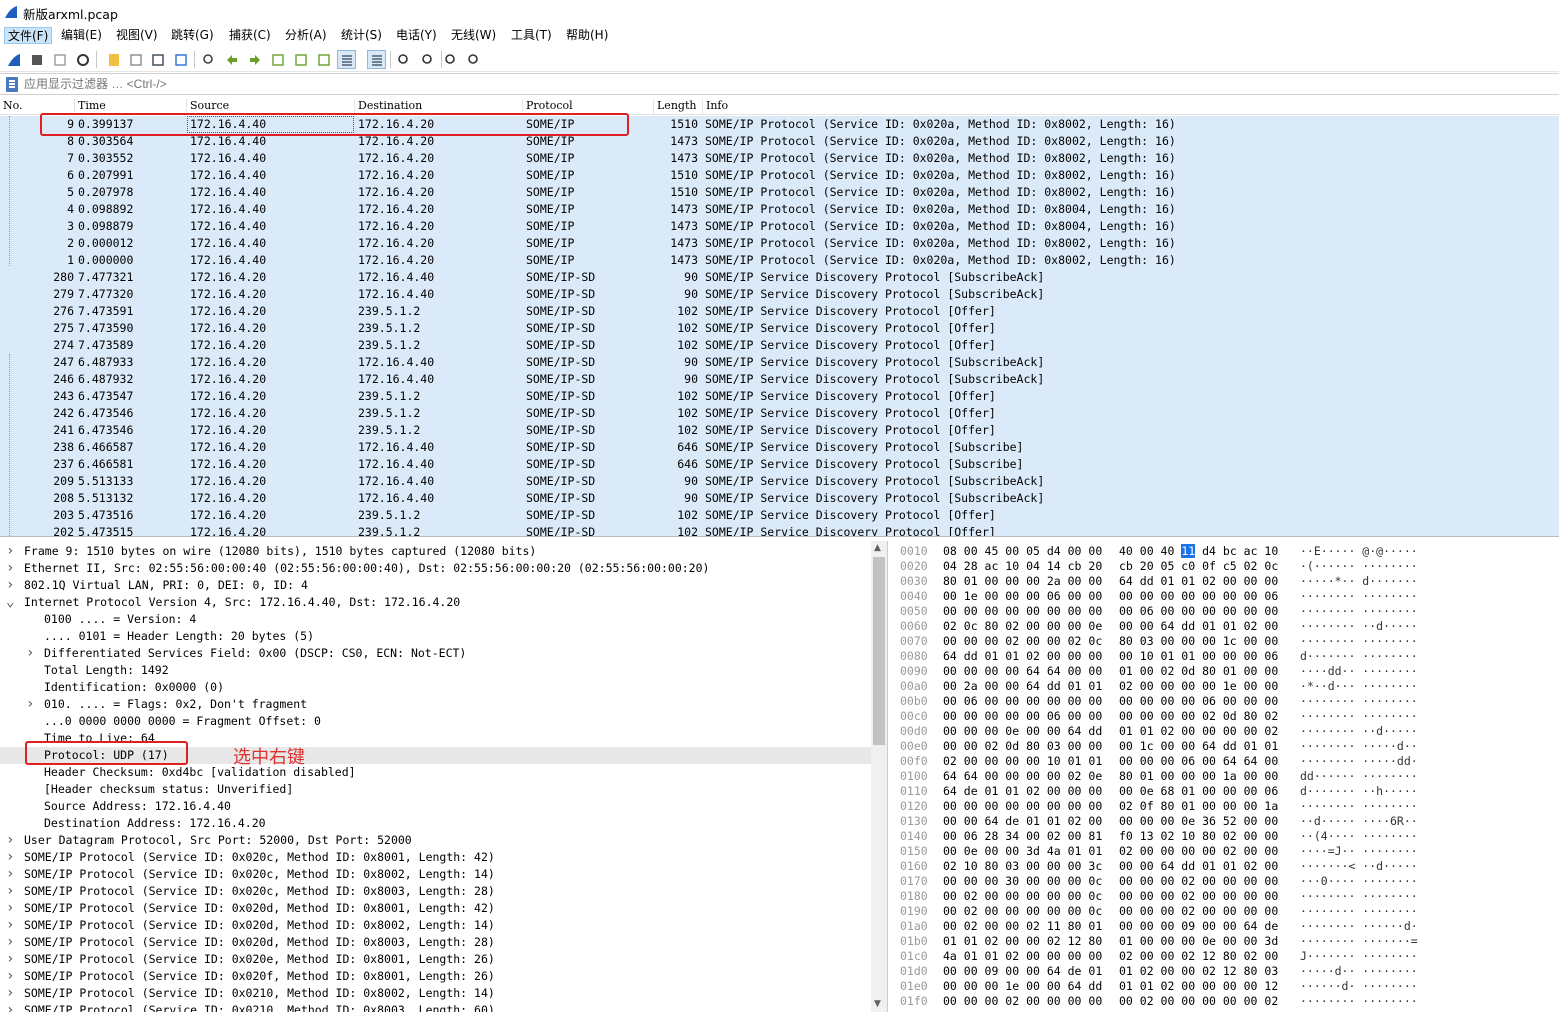  Describe the element at coordinates (435, 721) in the screenshot. I see `detail-tree-item: ...0 0000 0000 0000 = Fragment Offset: 0` at that location.